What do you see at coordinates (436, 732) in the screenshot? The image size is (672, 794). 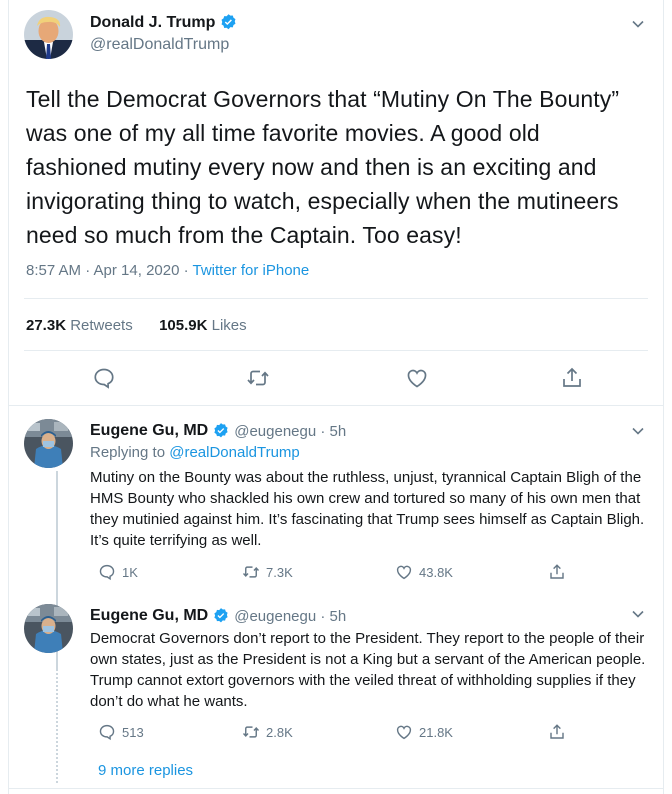 I see `like-count: 21.8K` at bounding box center [436, 732].